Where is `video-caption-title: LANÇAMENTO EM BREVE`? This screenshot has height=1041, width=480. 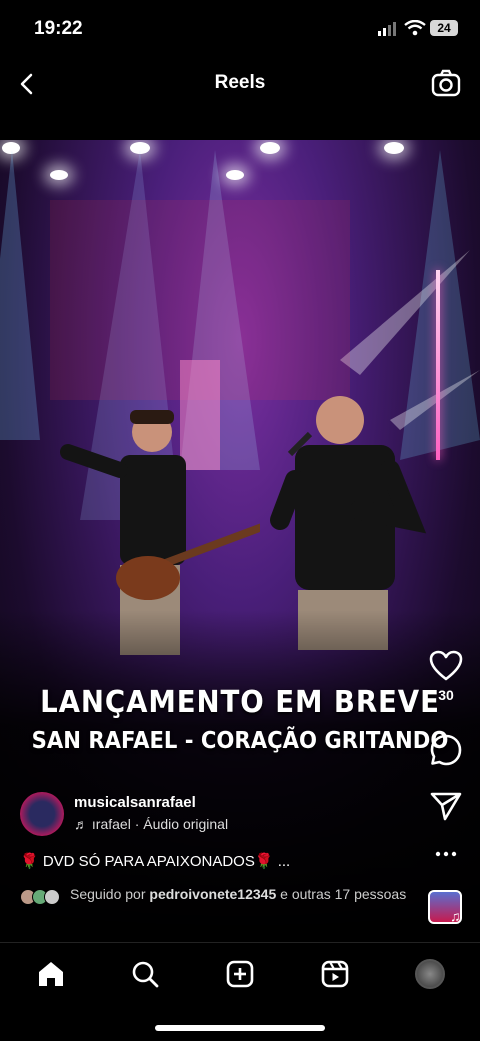
video-caption-title: LANÇAMENTO EM BREVE is located at coordinates (240, 702).